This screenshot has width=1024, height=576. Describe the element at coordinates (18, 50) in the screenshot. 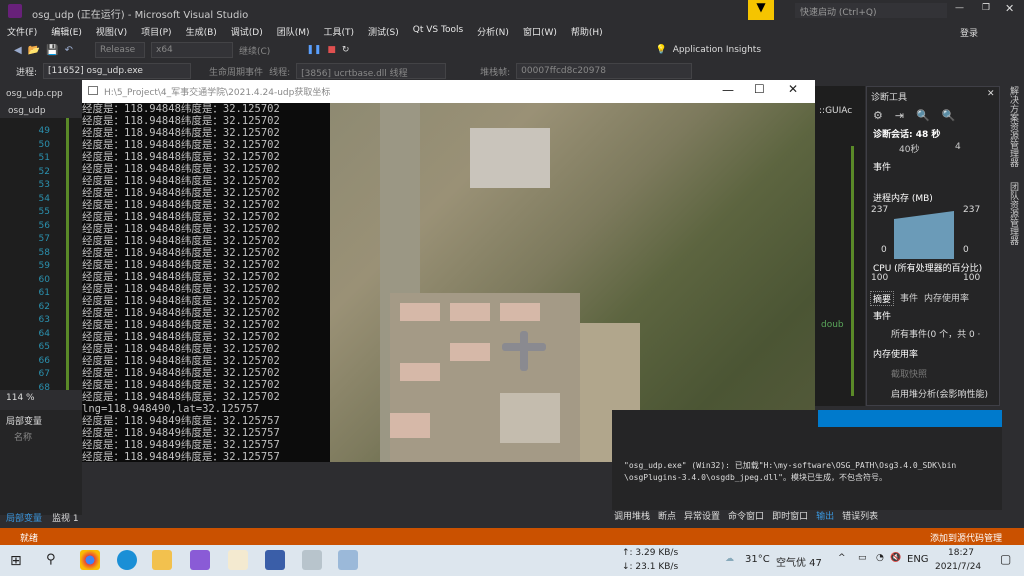

I see `back-icon: ◀` at that location.